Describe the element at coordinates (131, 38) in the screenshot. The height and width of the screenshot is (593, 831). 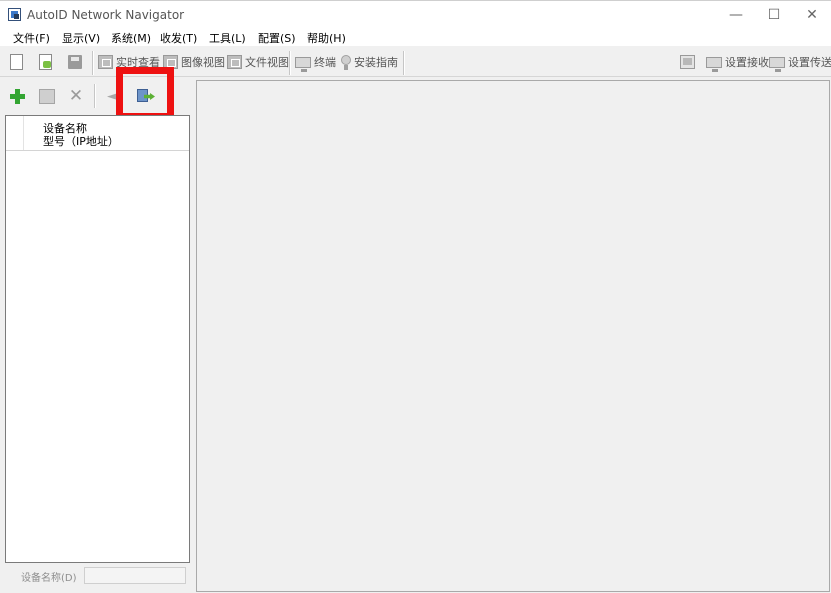
I see `menu-system: 系统(M)` at that location.